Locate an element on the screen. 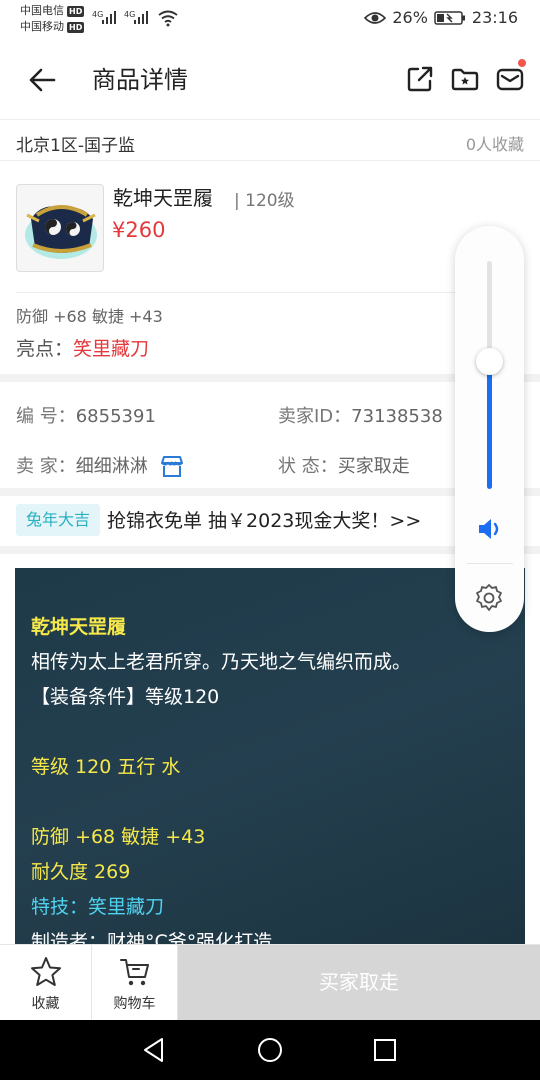 Image resolution: width=540 pixels, height=1080 pixels. desc-lore: 相传为太上老君所穿。乃天地之气编织而成。 is located at coordinates (221, 662).